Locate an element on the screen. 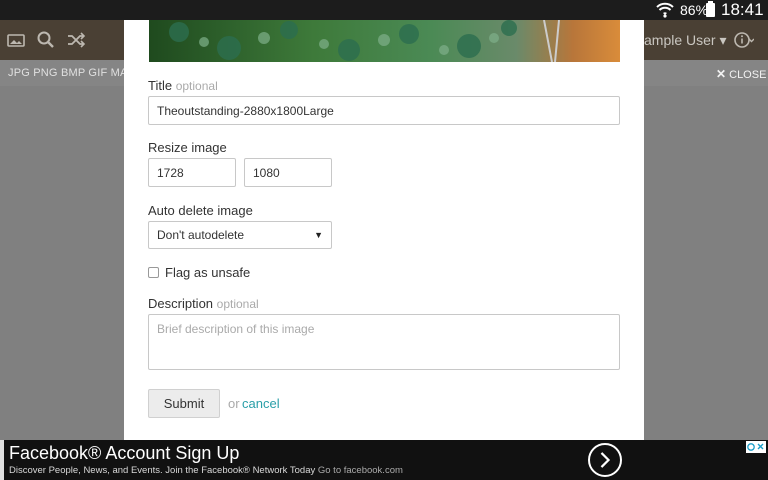  ad-accent-bar is located at coordinates (2, 460).